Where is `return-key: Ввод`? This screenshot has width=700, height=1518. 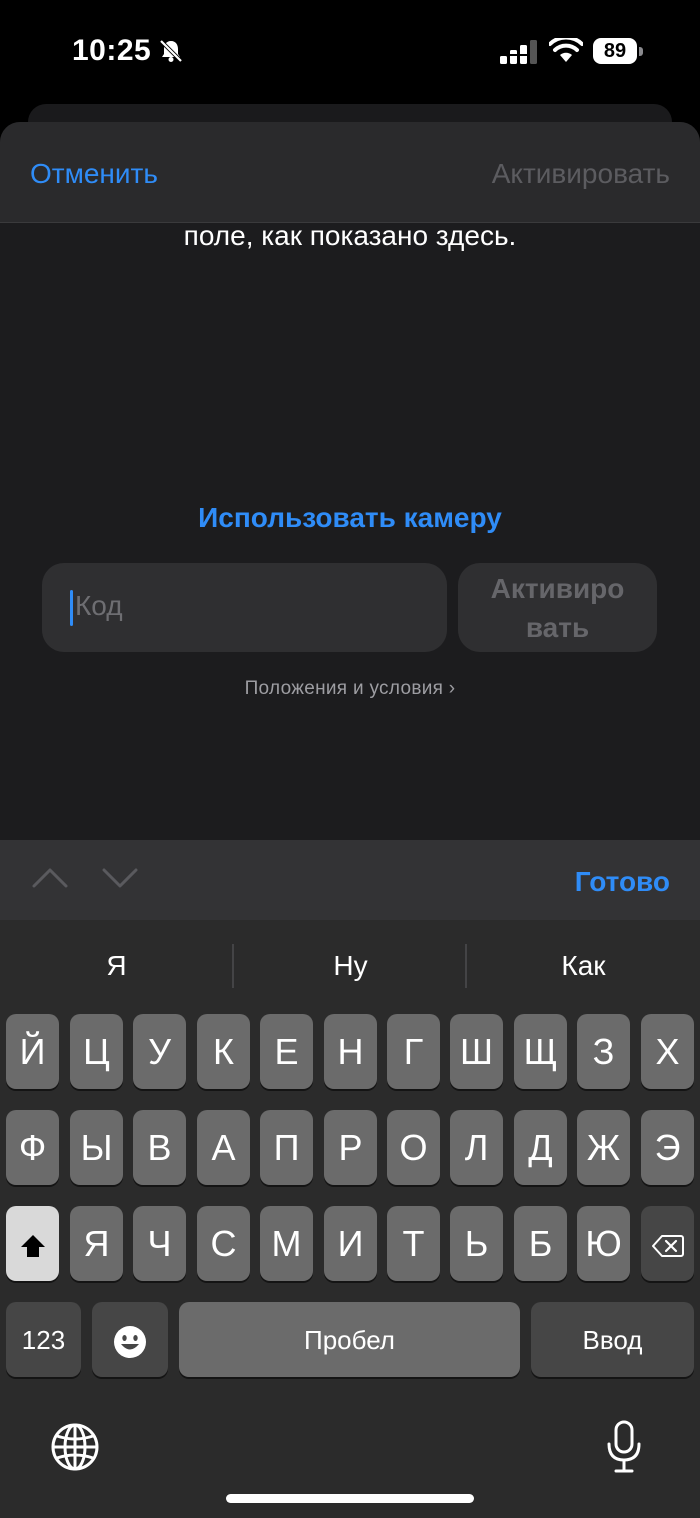 return-key: Ввод is located at coordinates (612, 1339).